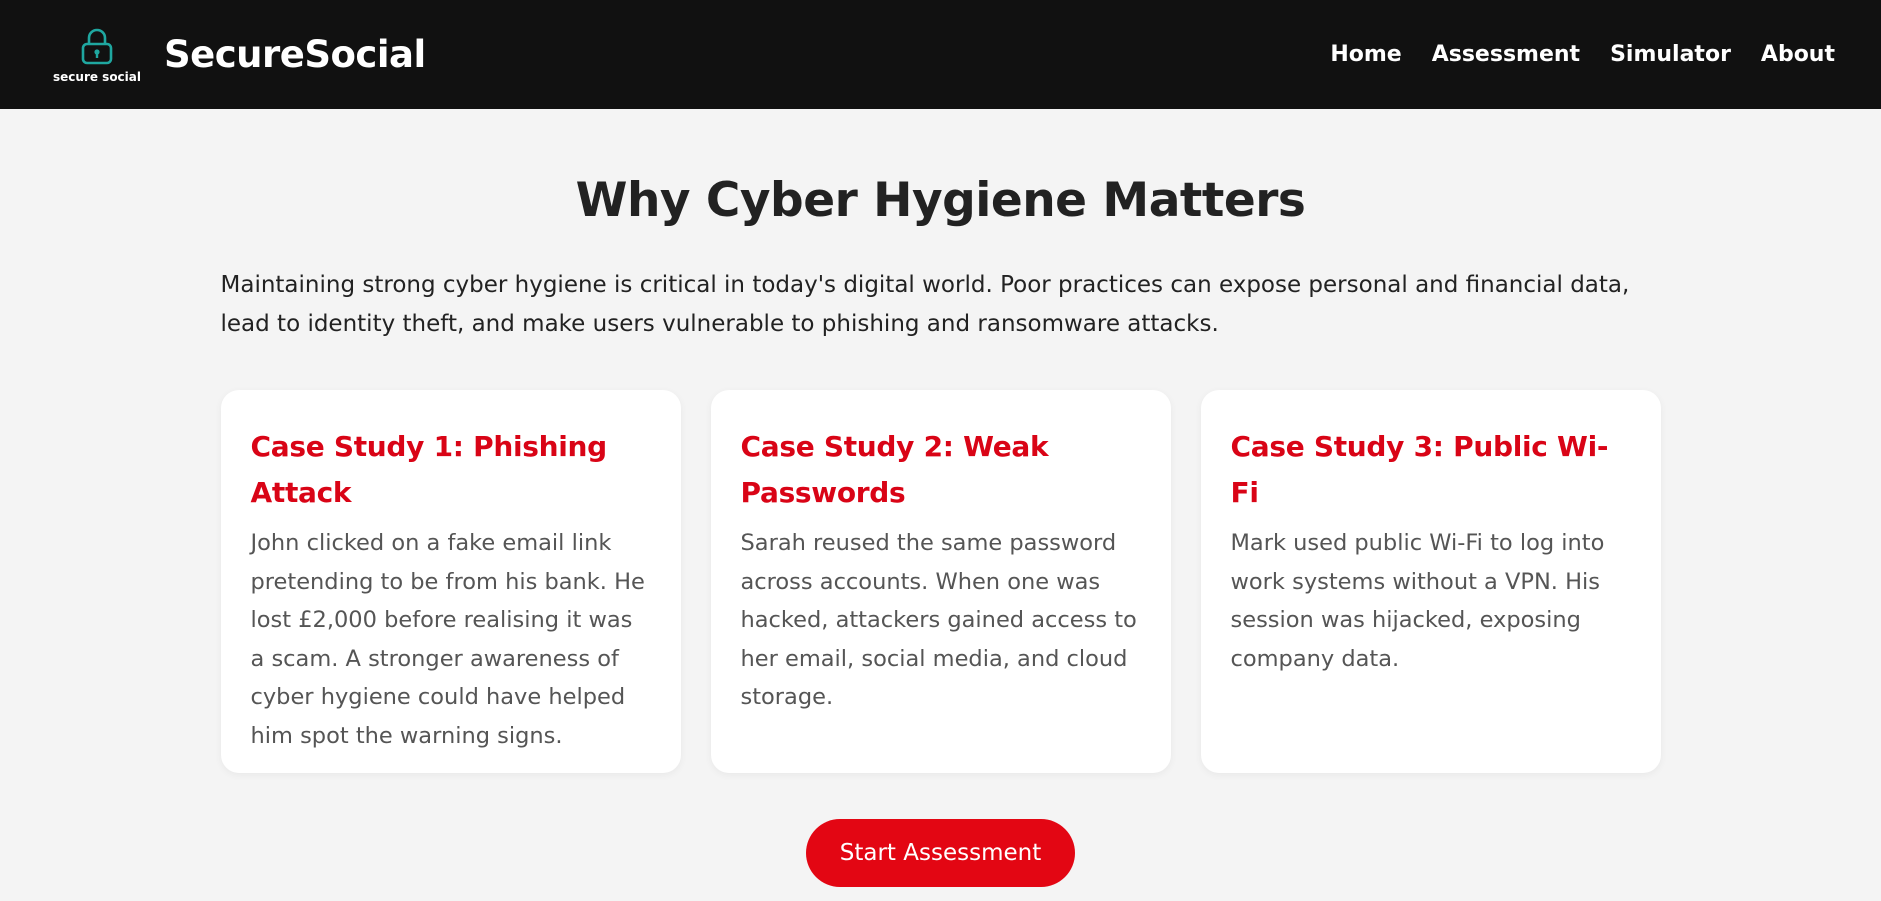  I want to click on nav-about-link: About, so click(1798, 54).